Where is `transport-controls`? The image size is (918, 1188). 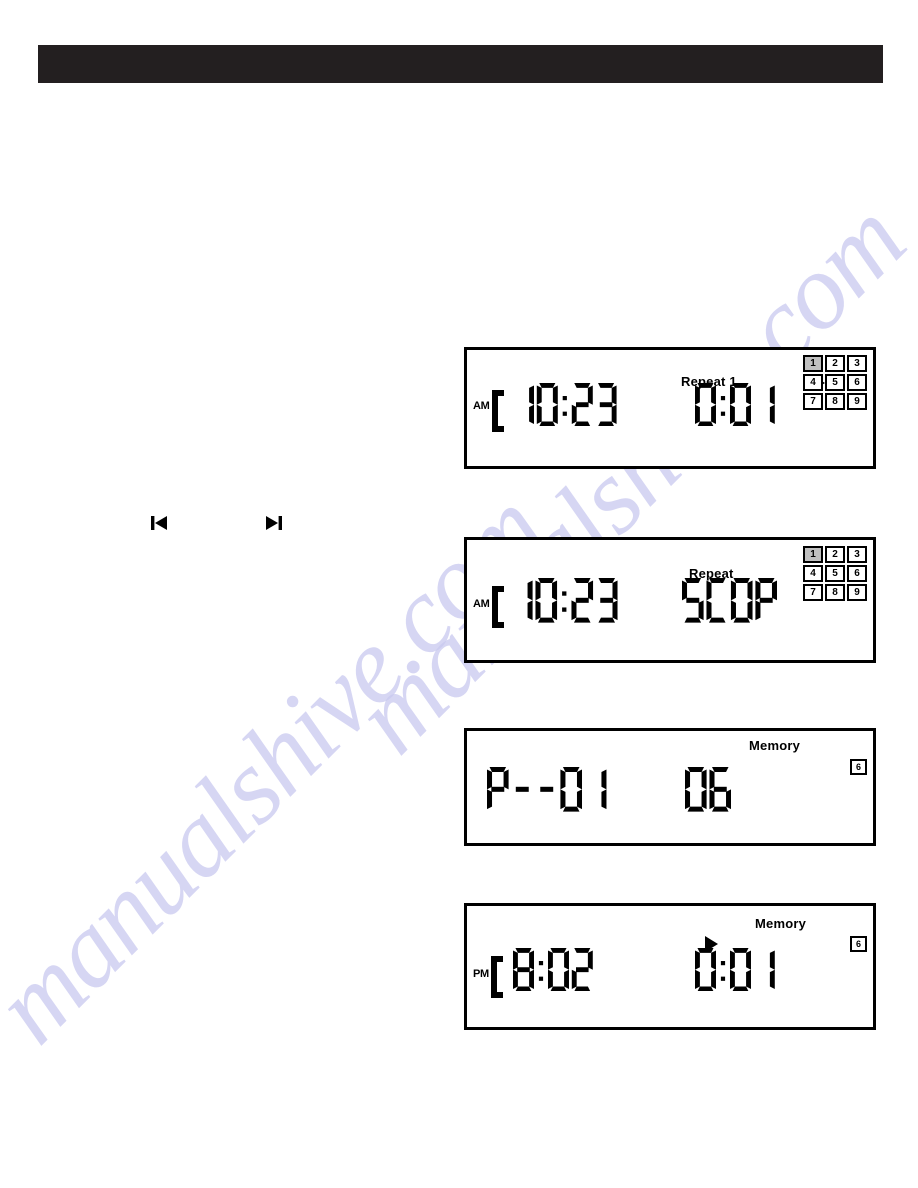 transport-controls is located at coordinates (220, 524).